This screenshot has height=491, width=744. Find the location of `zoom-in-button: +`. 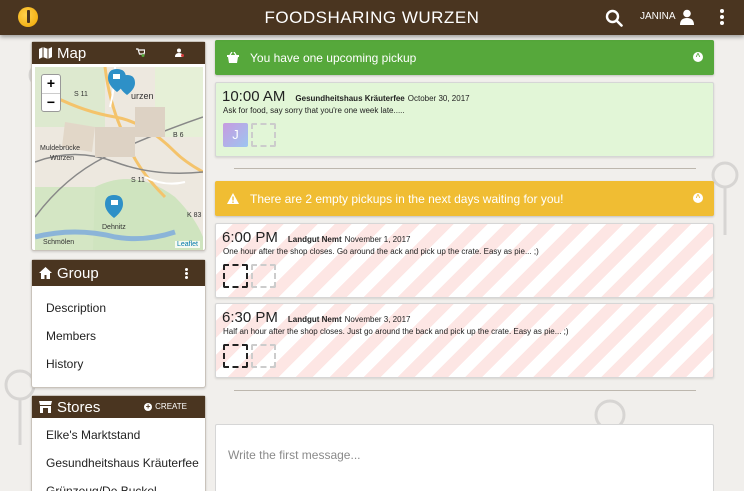

zoom-in-button: + is located at coordinates (51, 84).